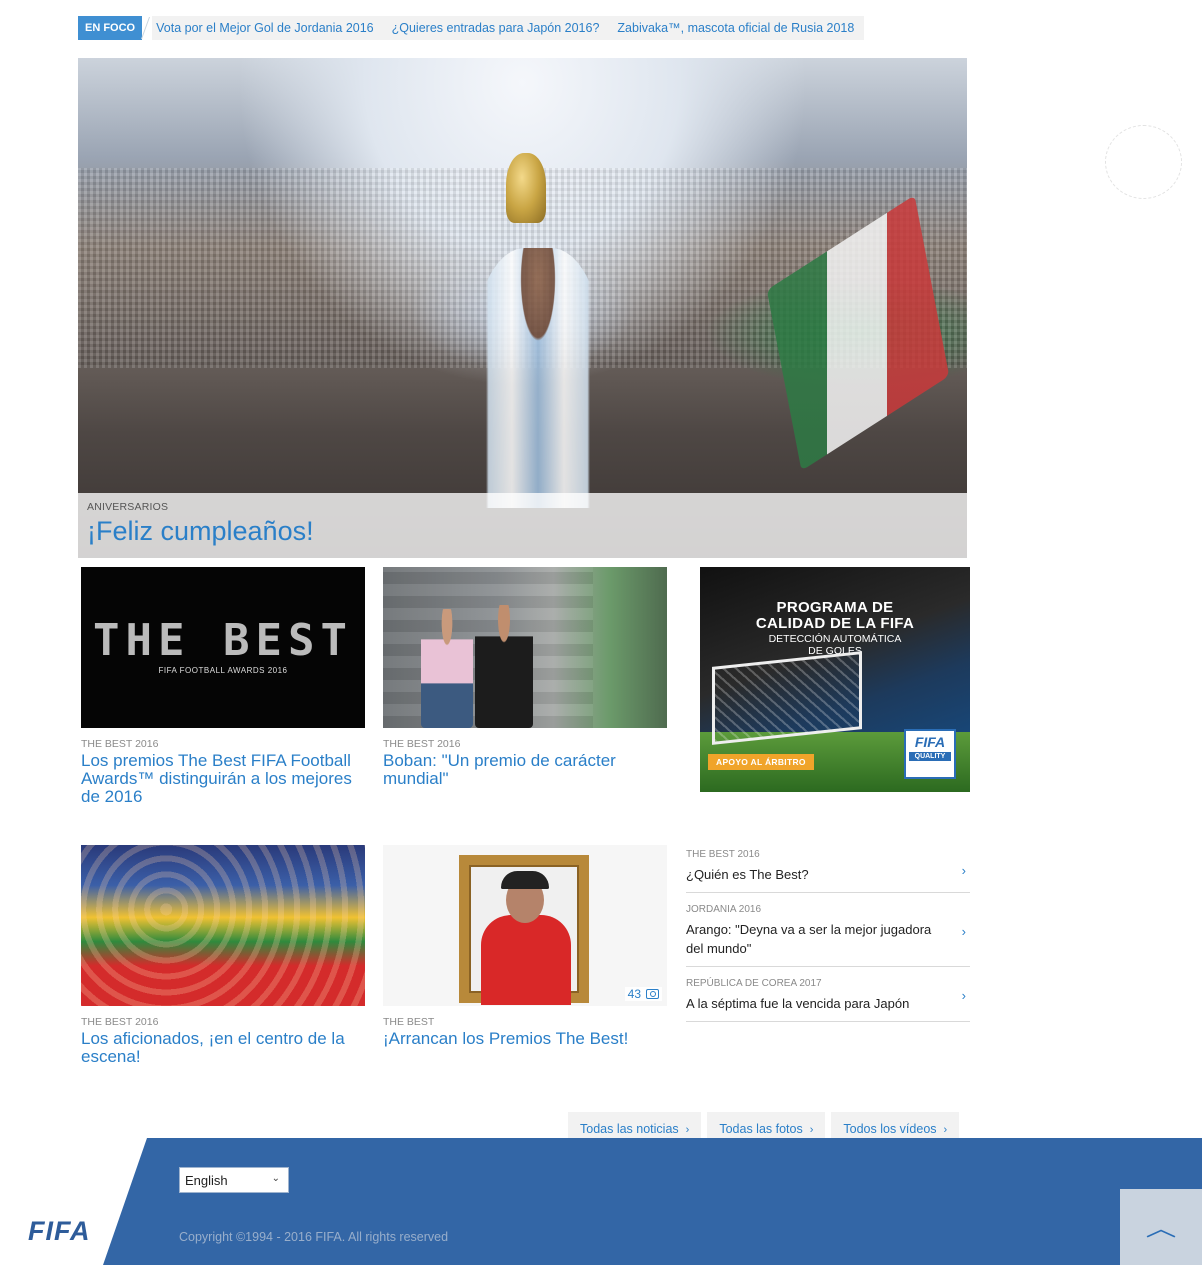 The width and height of the screenshot is (1202, 1265). I want to click on side-news-title: ¿Quién es The Best?, so click(819, 874).